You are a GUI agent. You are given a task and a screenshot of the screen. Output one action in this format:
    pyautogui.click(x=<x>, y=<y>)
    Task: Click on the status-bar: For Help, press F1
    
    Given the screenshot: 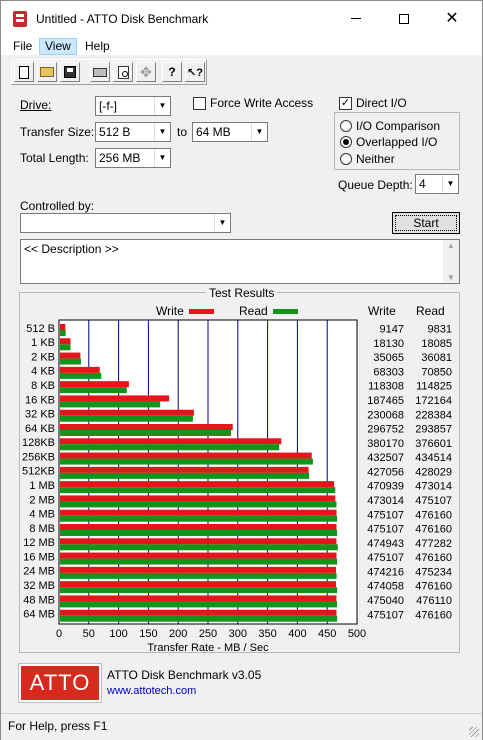 What is the action you would take?
    pyautogui.click(x=241, y=726)
    